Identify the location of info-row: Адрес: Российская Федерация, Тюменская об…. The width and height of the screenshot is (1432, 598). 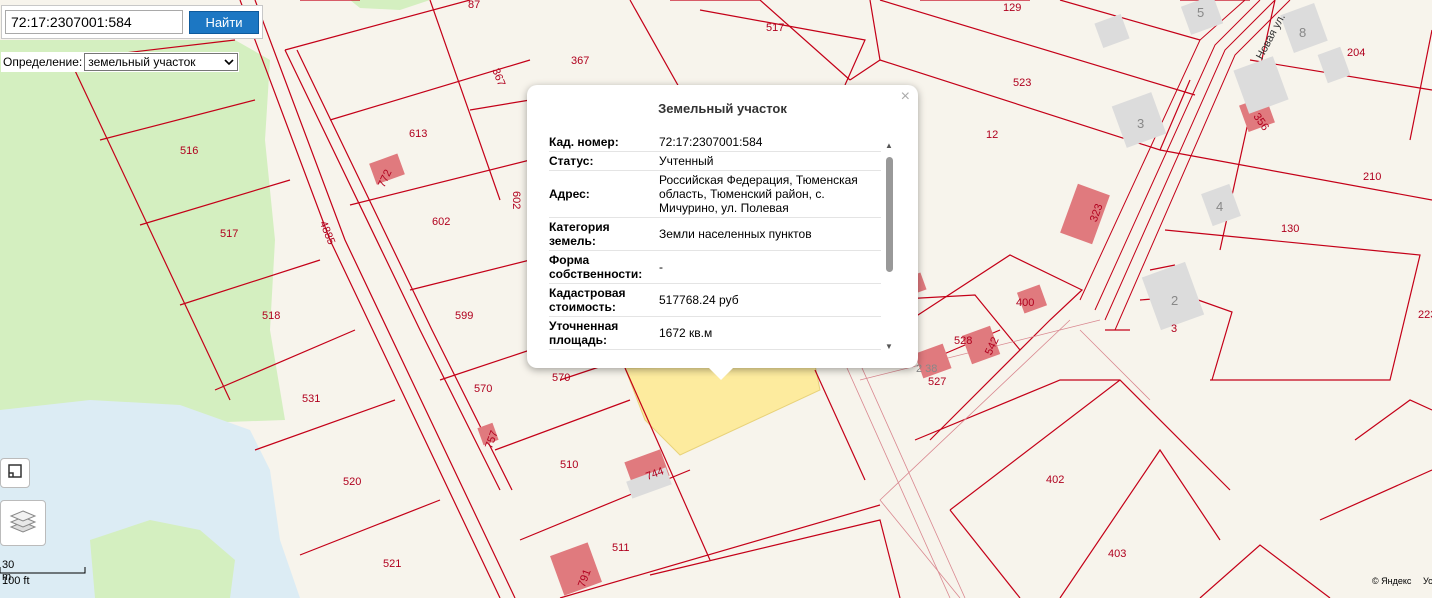
(715, 194).